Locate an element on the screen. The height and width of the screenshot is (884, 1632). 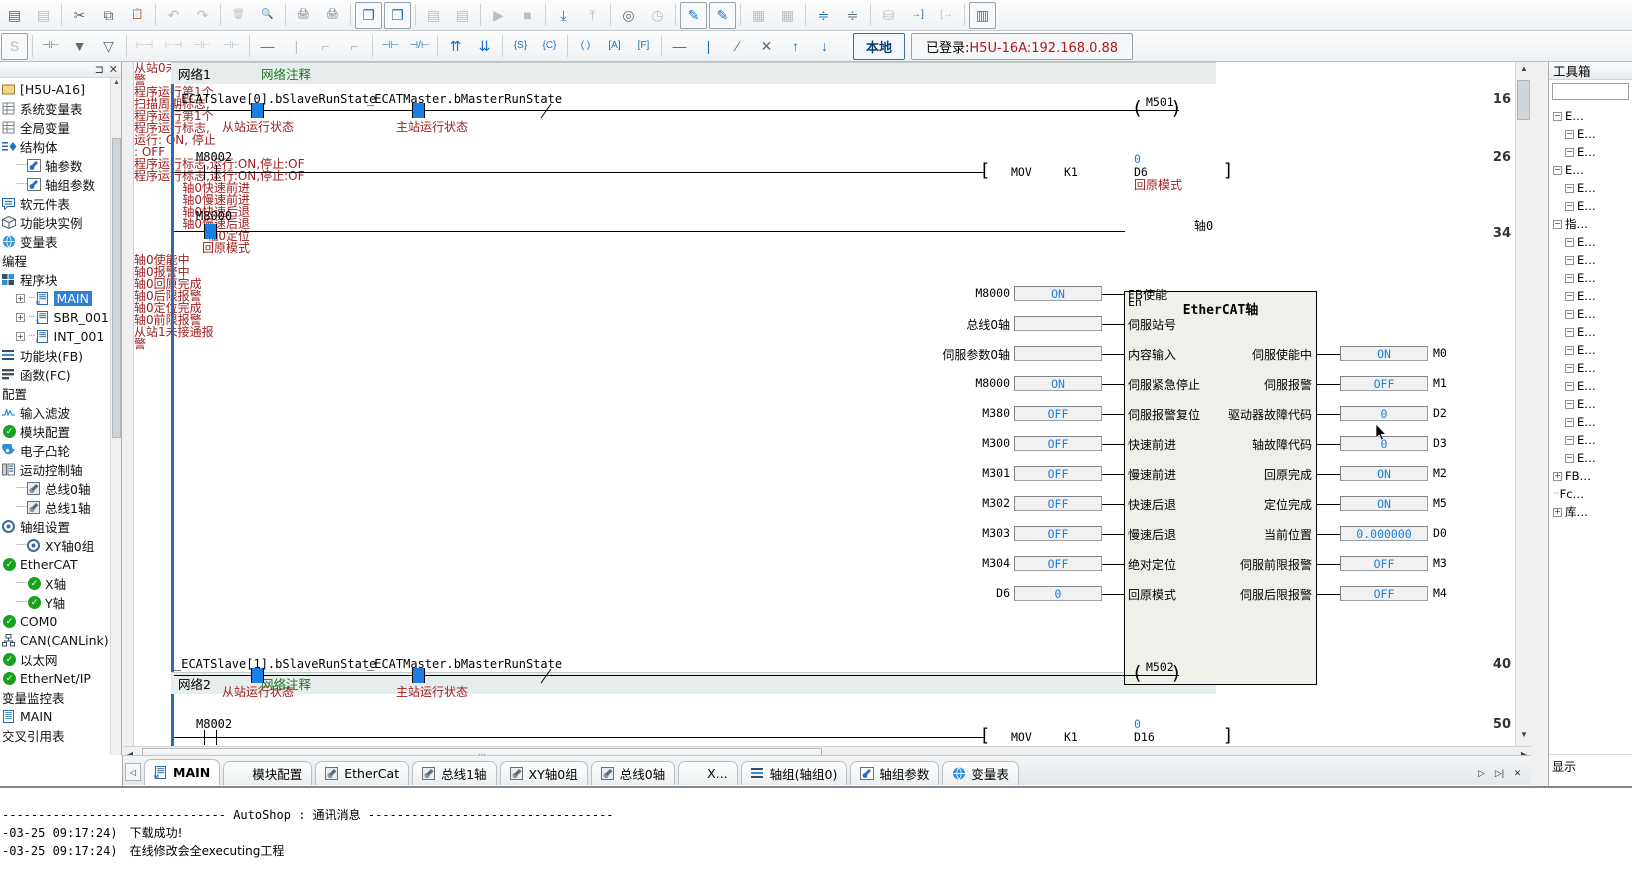
tab-close-button: ✕ is located at coordinates (1517, 773).